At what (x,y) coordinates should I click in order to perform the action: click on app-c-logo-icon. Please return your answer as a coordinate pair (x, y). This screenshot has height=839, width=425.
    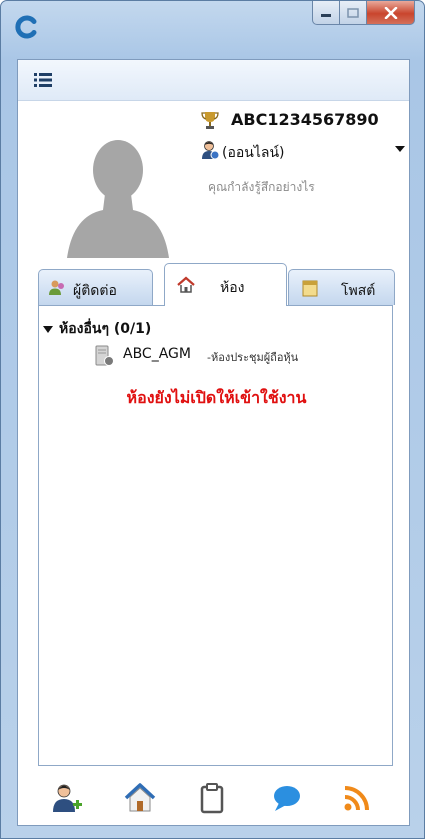
    Looking at the image, I should click on (26, 27).